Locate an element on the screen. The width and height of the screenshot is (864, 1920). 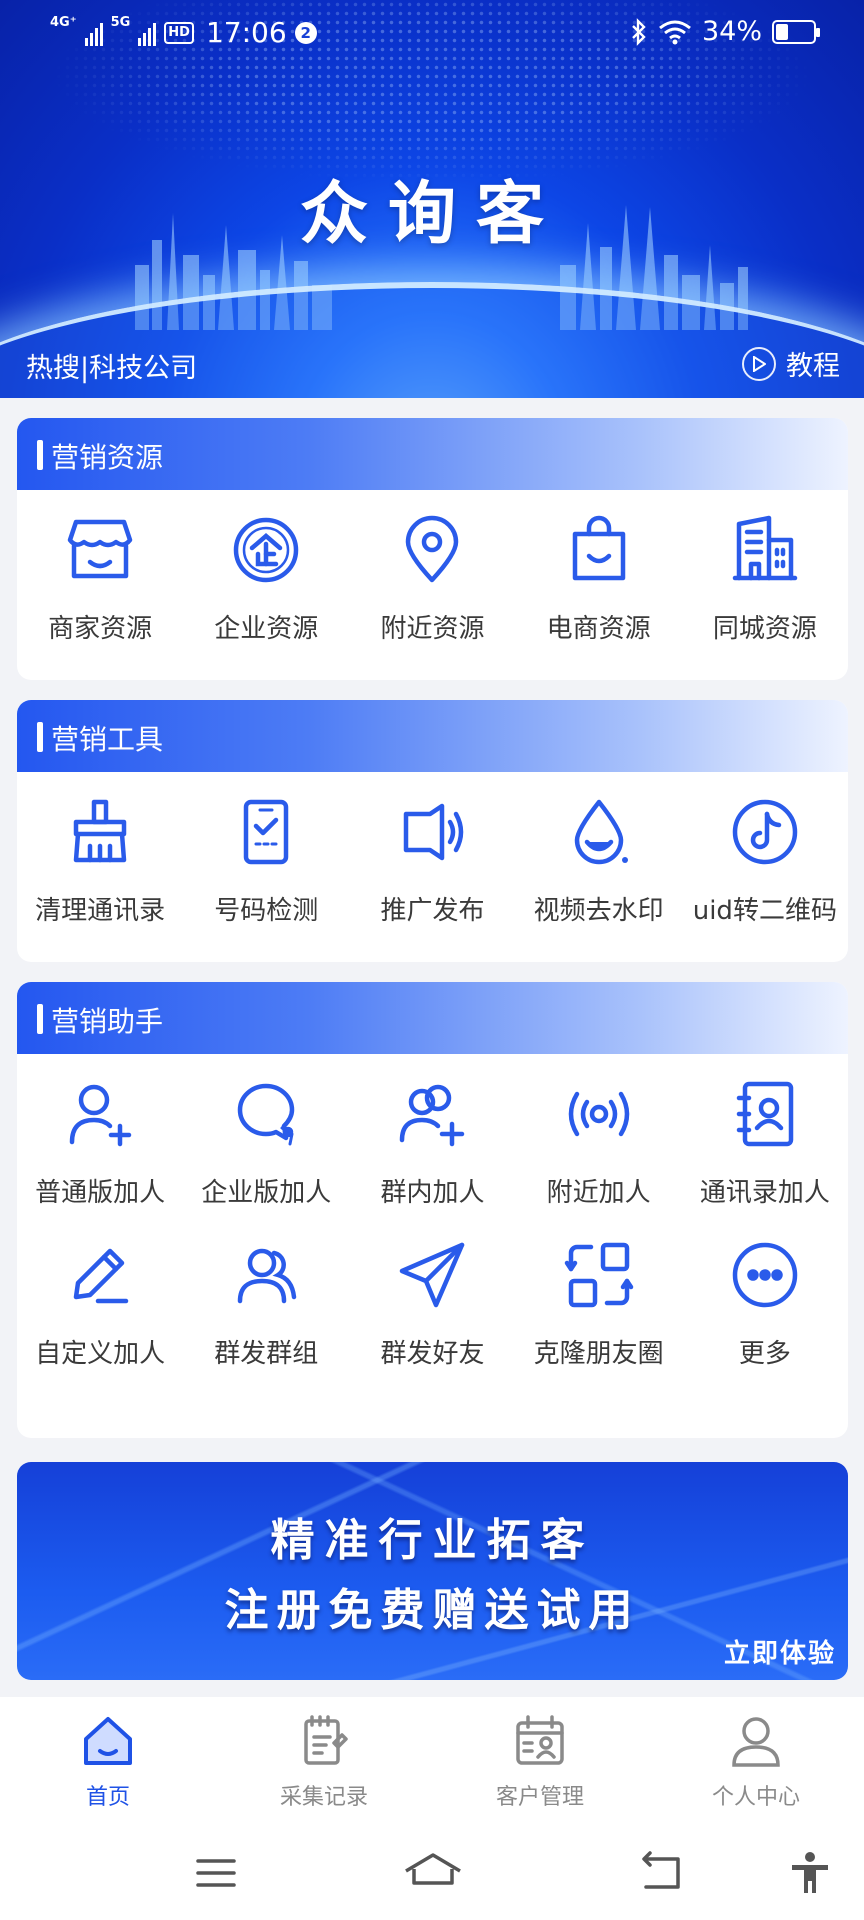
phone-check-icon is located at coordinates (266, 832).